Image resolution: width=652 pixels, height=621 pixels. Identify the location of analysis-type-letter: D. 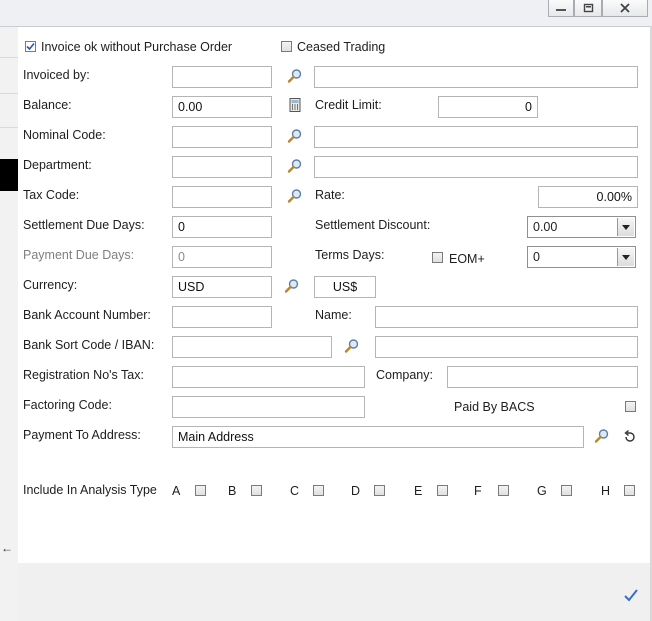
(356, 491).